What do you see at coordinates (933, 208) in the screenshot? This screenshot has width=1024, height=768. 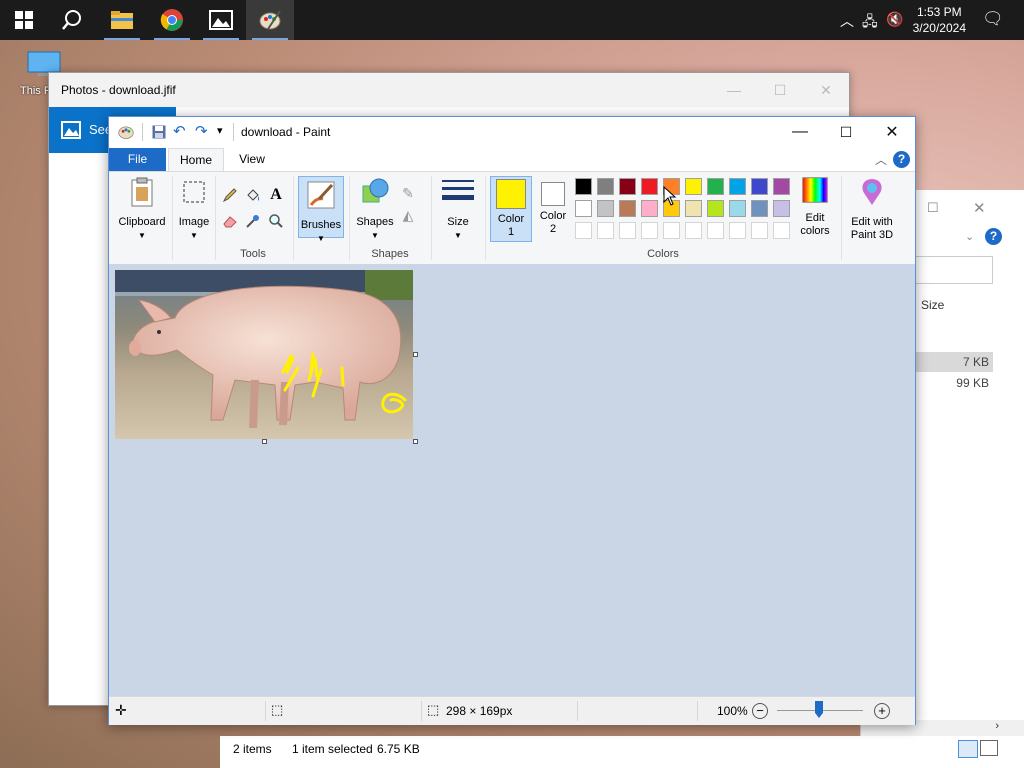 I see `explorer-maximize-button: ☐` at bounding box center [933, 208].